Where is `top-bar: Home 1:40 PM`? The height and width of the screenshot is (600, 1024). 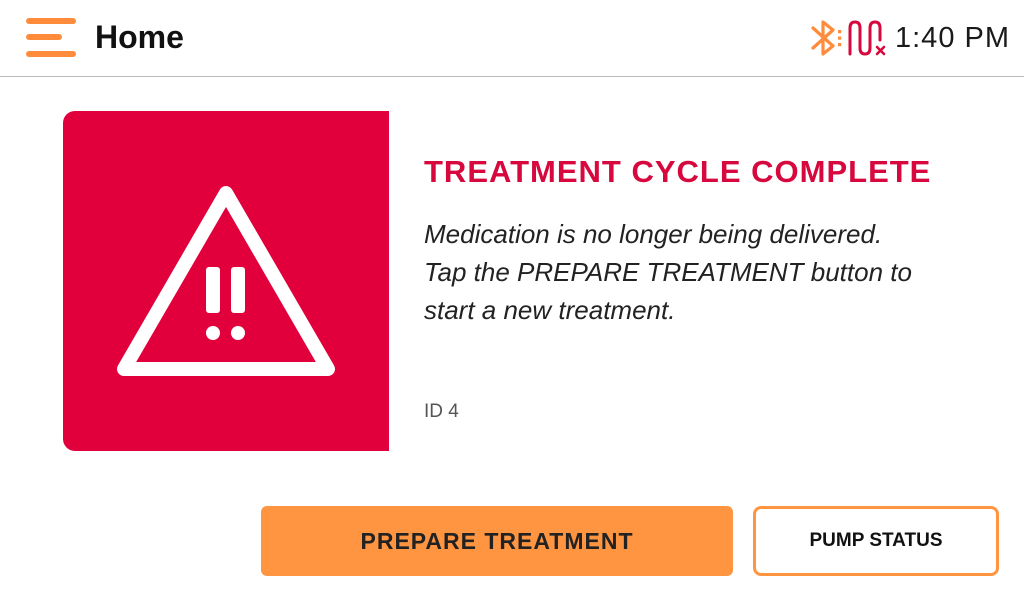
top-bar: Home 1:40 PM is located at coordinates (512, 38).